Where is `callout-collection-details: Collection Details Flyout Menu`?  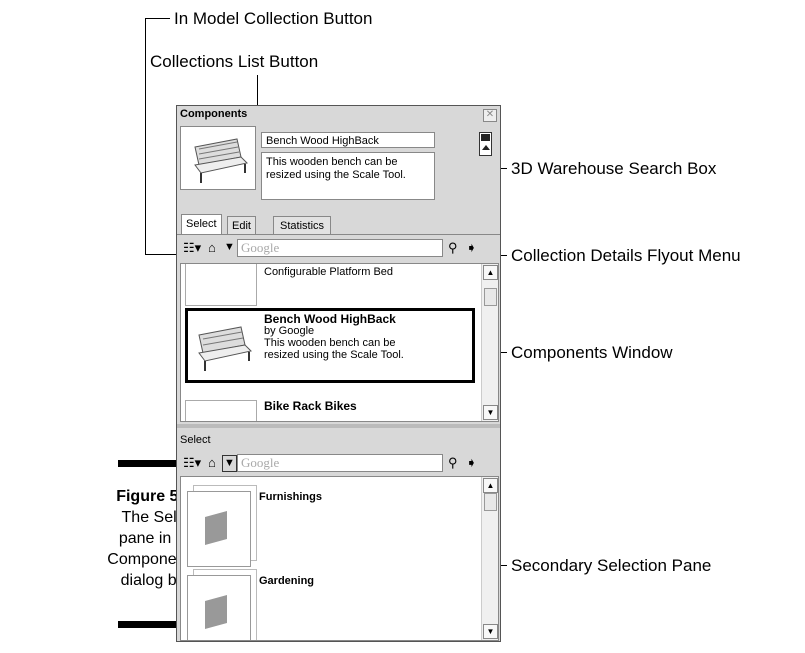 callout-collection-details: Collection Details Flyout Menu is located at coordinates (626, 255).